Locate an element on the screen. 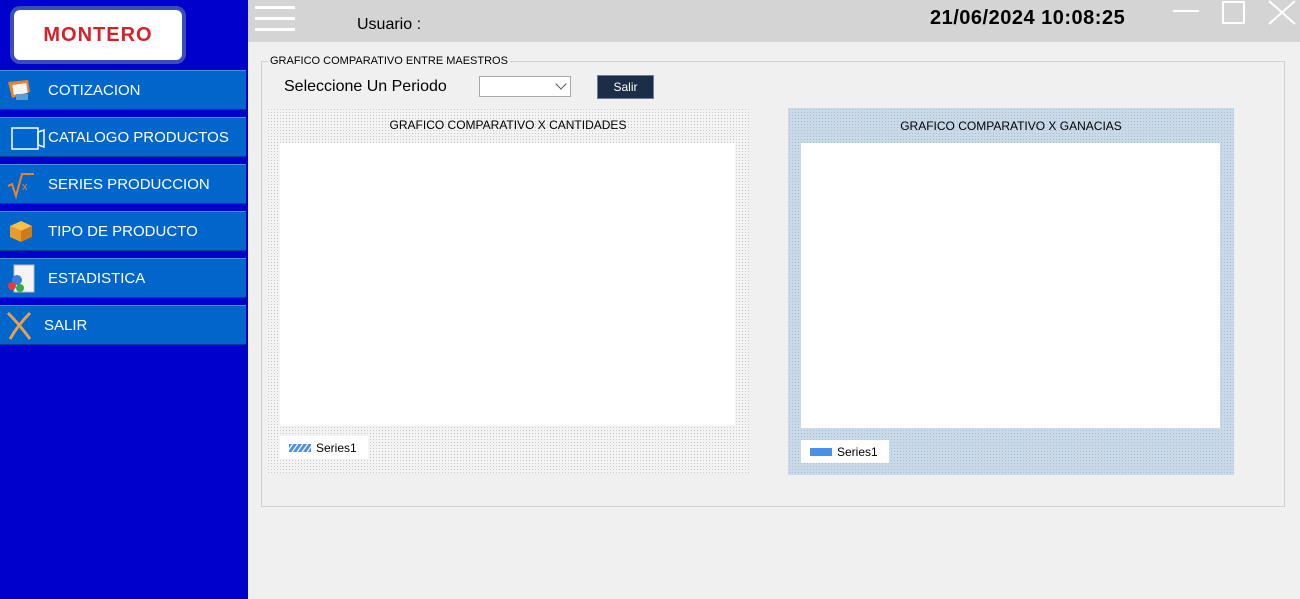  chart-title: GRAFICO COMPARATIVO X CANTIDADES is located at coordinates (508, 125).